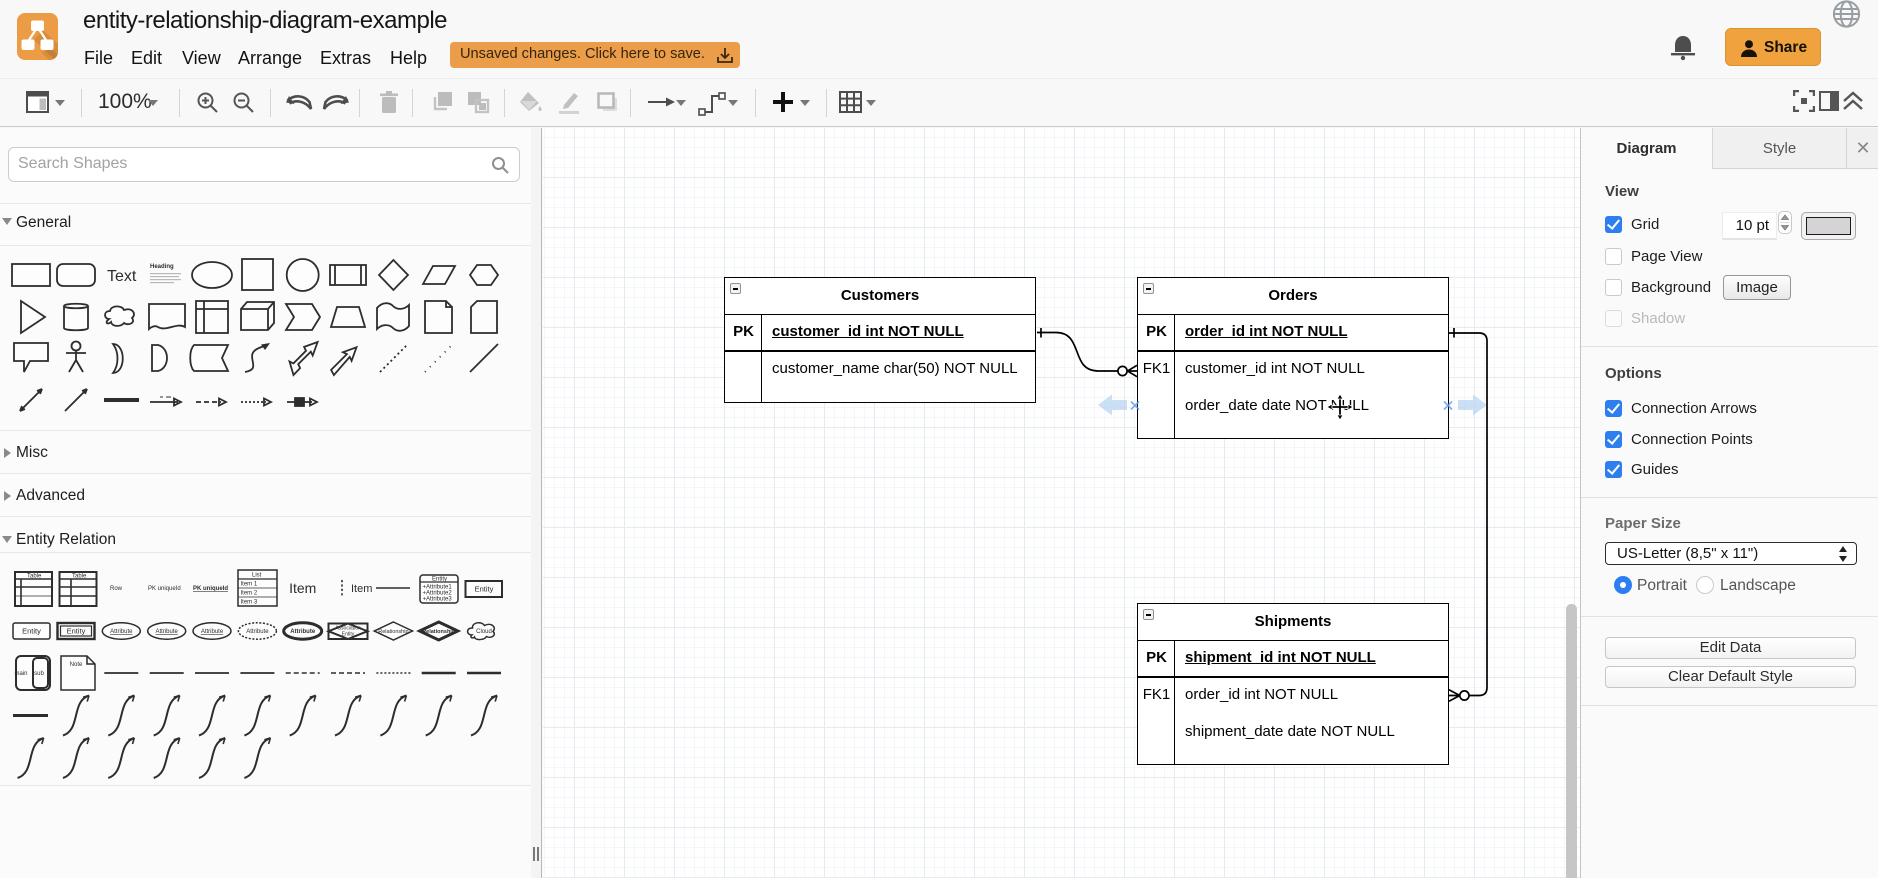 The width and height of the screenshot is (1878, 878). What do you see at coordinates (116, 589) in the screenshot?
I see `svg-text: Row` at bounding box center [116, 589].